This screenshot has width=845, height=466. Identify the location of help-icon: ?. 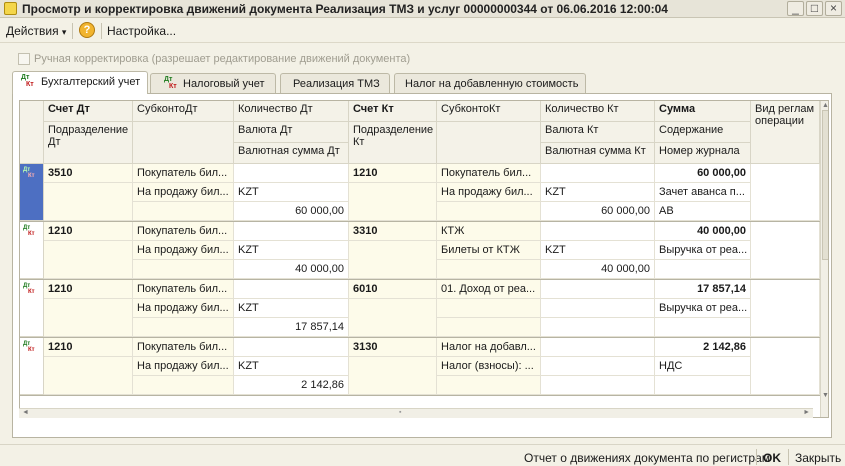
(87, 30).